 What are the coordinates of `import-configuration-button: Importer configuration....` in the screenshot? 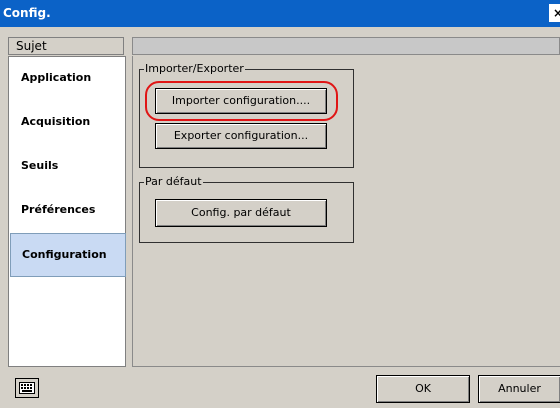 It's located at (241, 101).